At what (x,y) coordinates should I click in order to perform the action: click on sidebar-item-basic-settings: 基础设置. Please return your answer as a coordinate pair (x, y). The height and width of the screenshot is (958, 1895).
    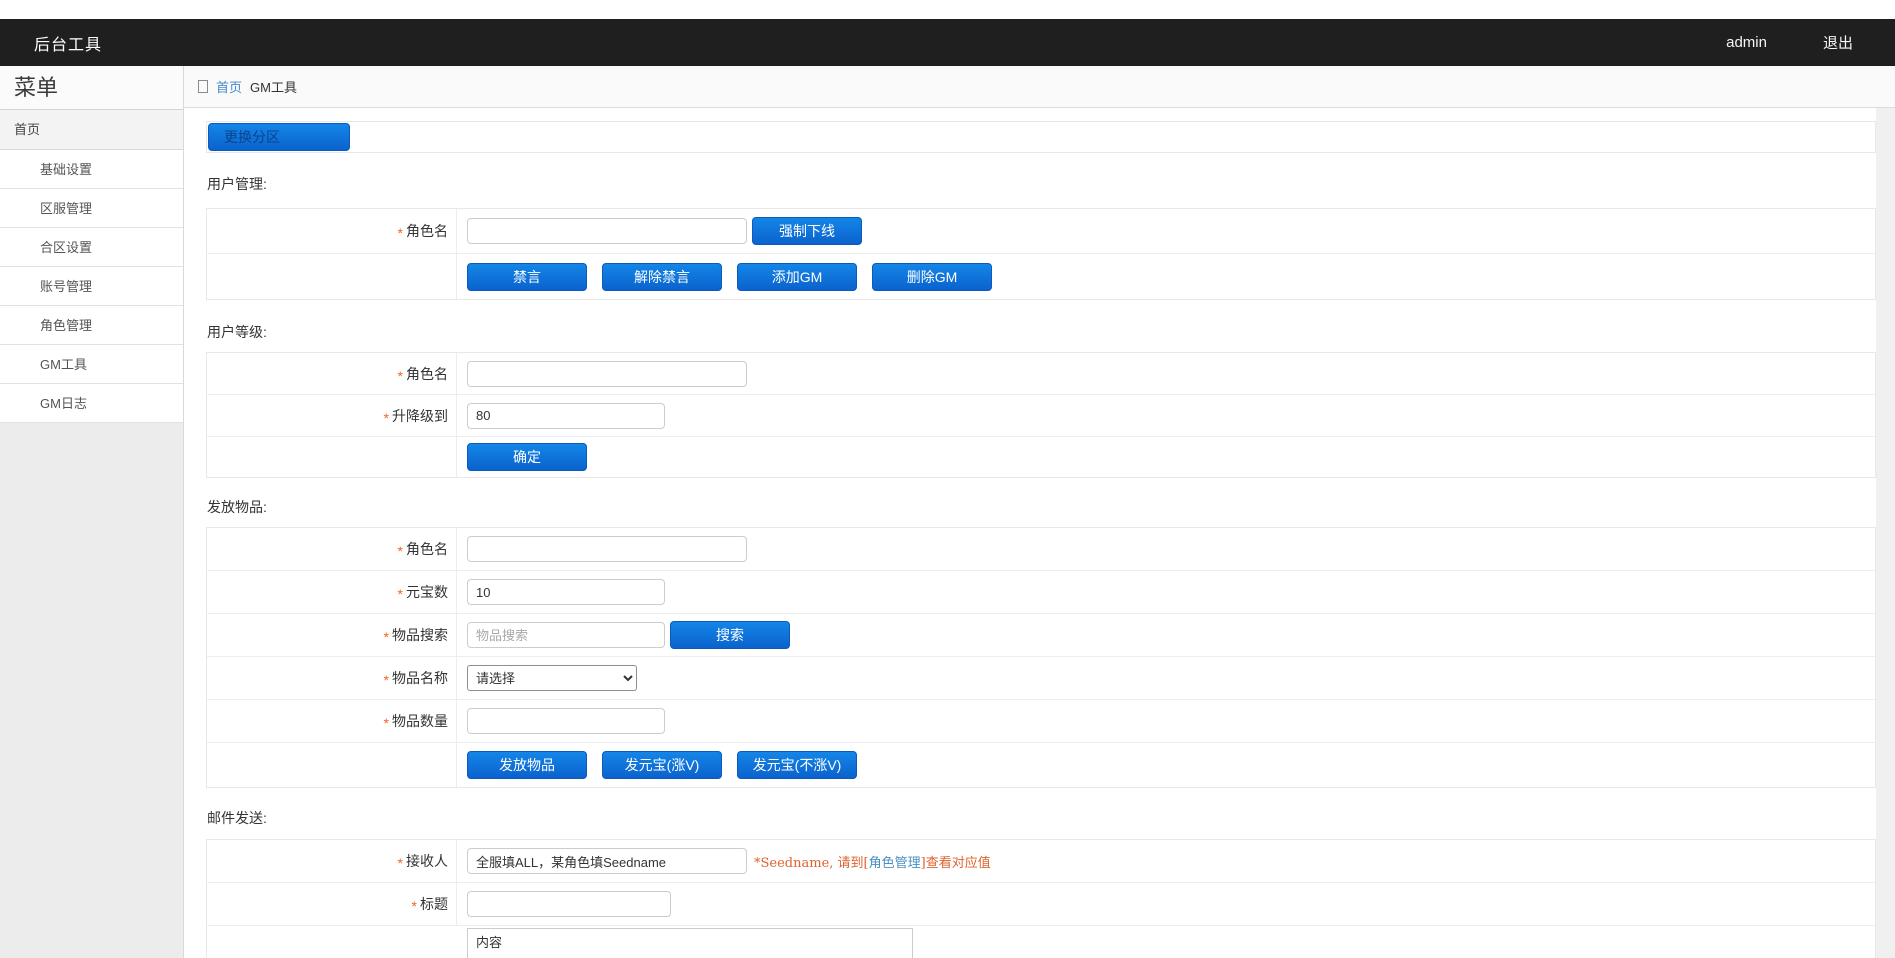
    Looking at the image, I should click on (91, 169).